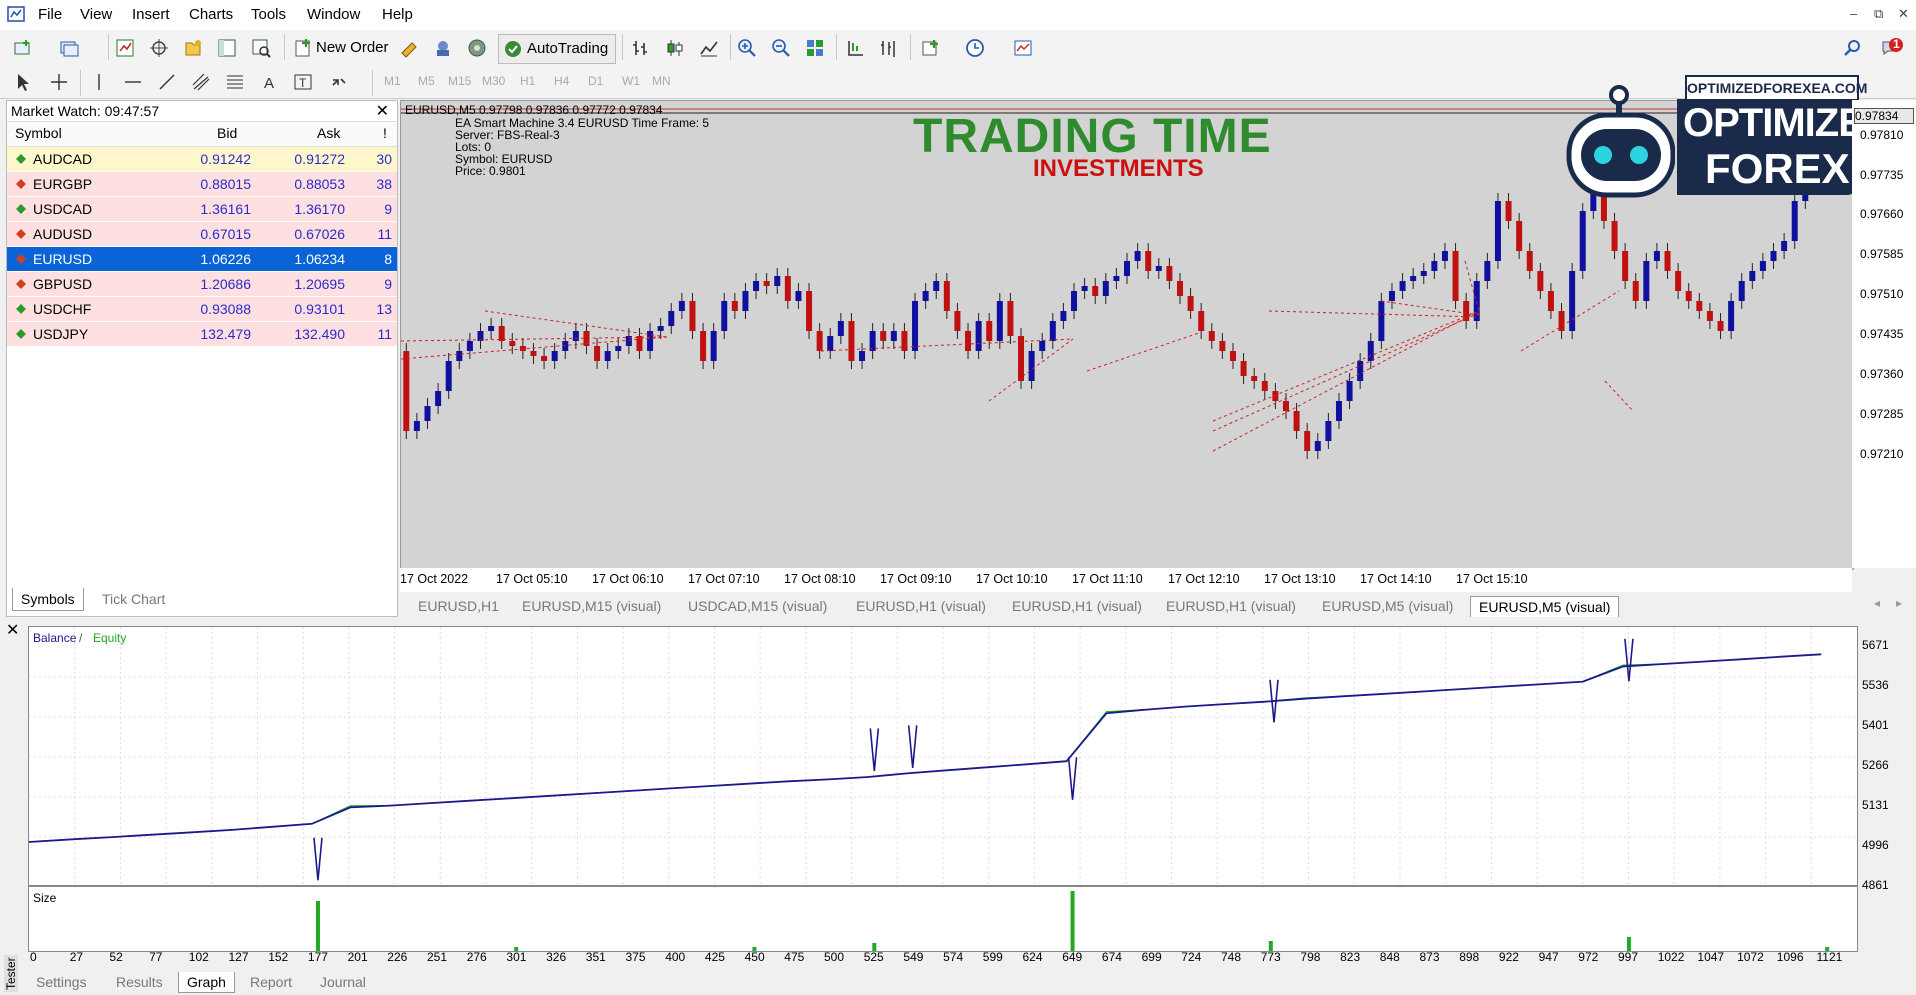  What do you see at coordinates (202, 309) in the screenshot?
I see `market-watch-row: USDCHF 0.93088 0.93101 13` at bounding box center [202, 309].